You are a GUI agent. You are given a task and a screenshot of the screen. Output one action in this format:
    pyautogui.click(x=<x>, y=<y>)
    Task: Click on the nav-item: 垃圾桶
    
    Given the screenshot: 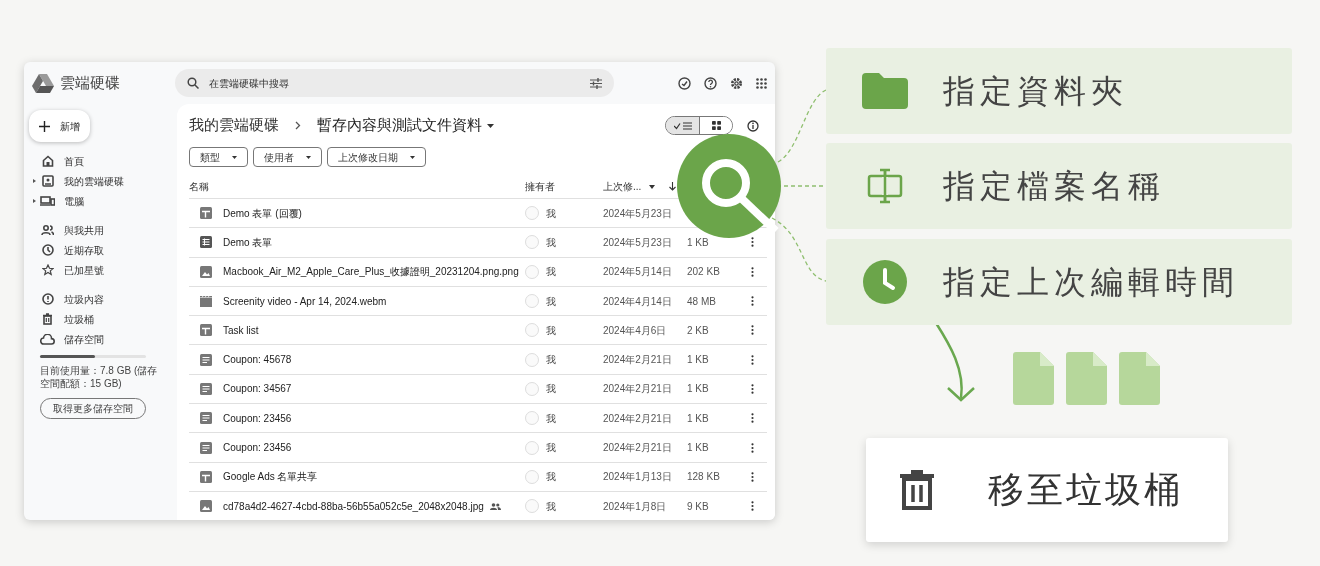 What is the action you would take?
    pyautogui.click(x=99, y=319)
    